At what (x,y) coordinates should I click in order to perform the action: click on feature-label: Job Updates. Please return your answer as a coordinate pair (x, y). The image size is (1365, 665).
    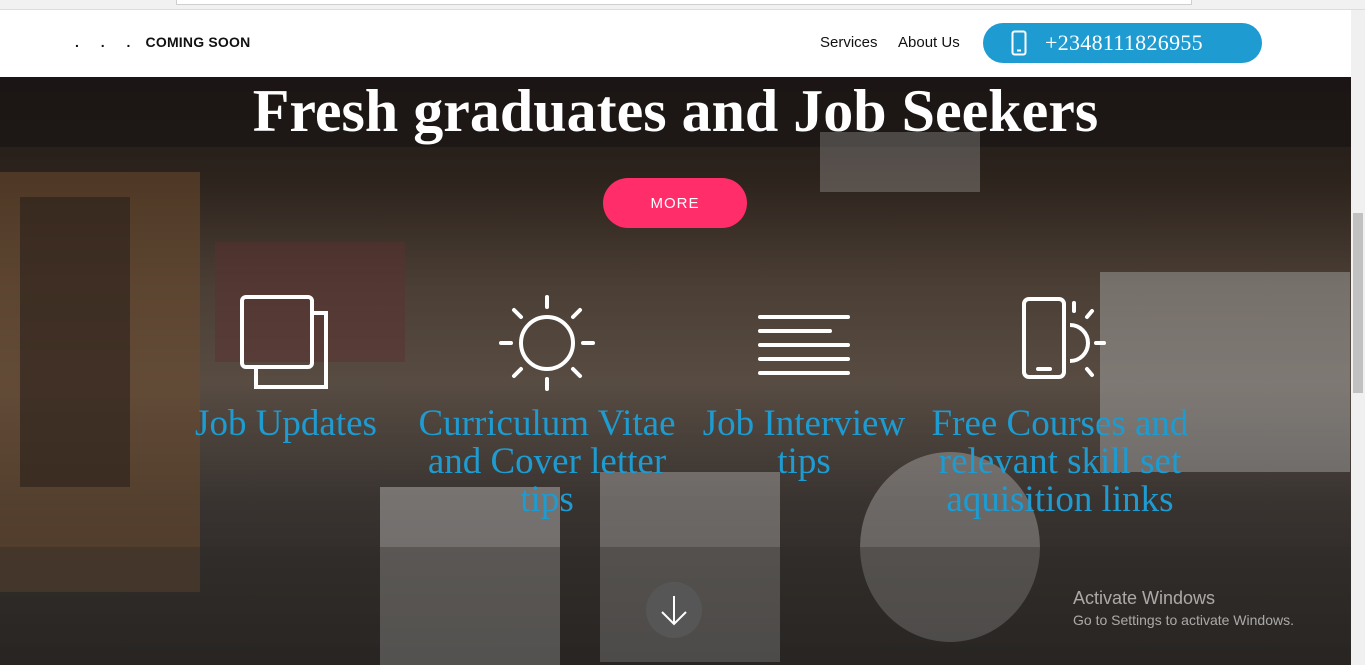
    Looking at the image, I should click on (286, 423).